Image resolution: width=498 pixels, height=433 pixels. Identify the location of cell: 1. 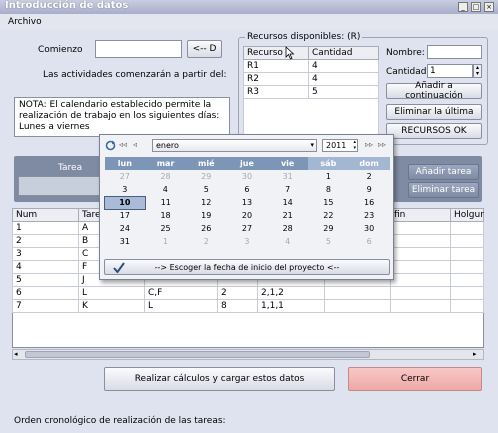
(45, 228).